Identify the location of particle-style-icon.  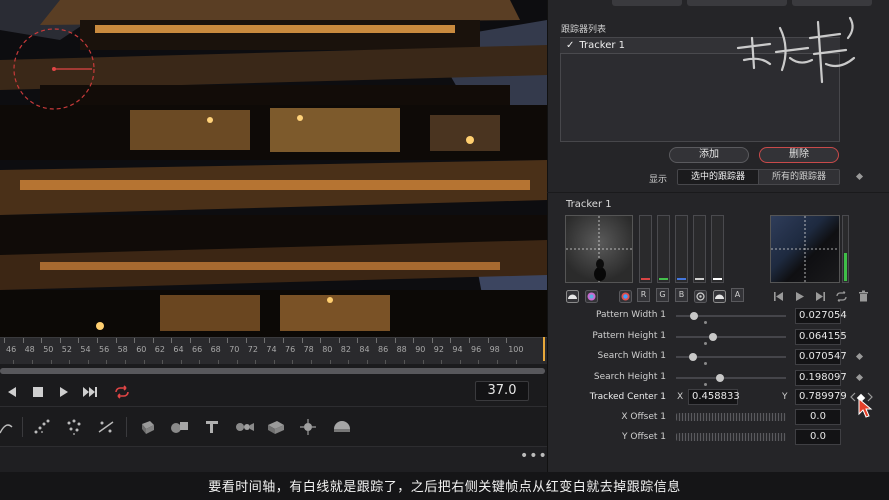
(106, 427).